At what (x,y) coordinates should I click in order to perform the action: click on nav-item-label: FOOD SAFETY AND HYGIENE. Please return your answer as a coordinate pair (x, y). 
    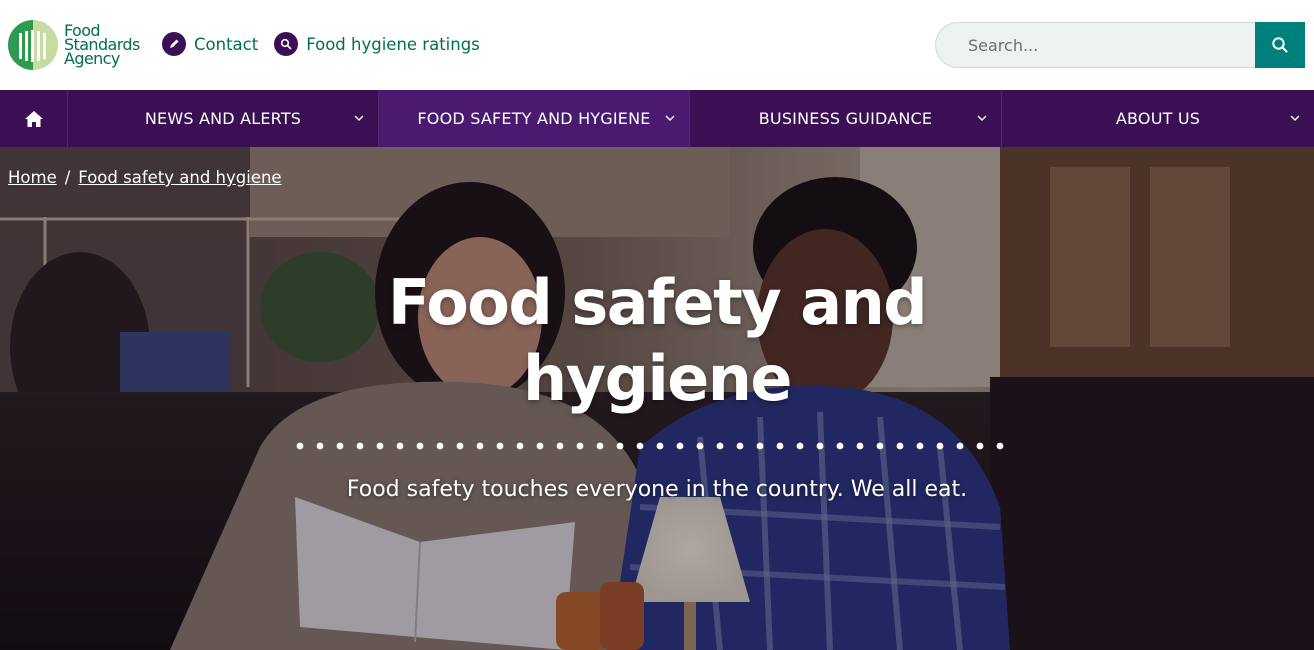
    Looking at the image, I should click on (534, 118).